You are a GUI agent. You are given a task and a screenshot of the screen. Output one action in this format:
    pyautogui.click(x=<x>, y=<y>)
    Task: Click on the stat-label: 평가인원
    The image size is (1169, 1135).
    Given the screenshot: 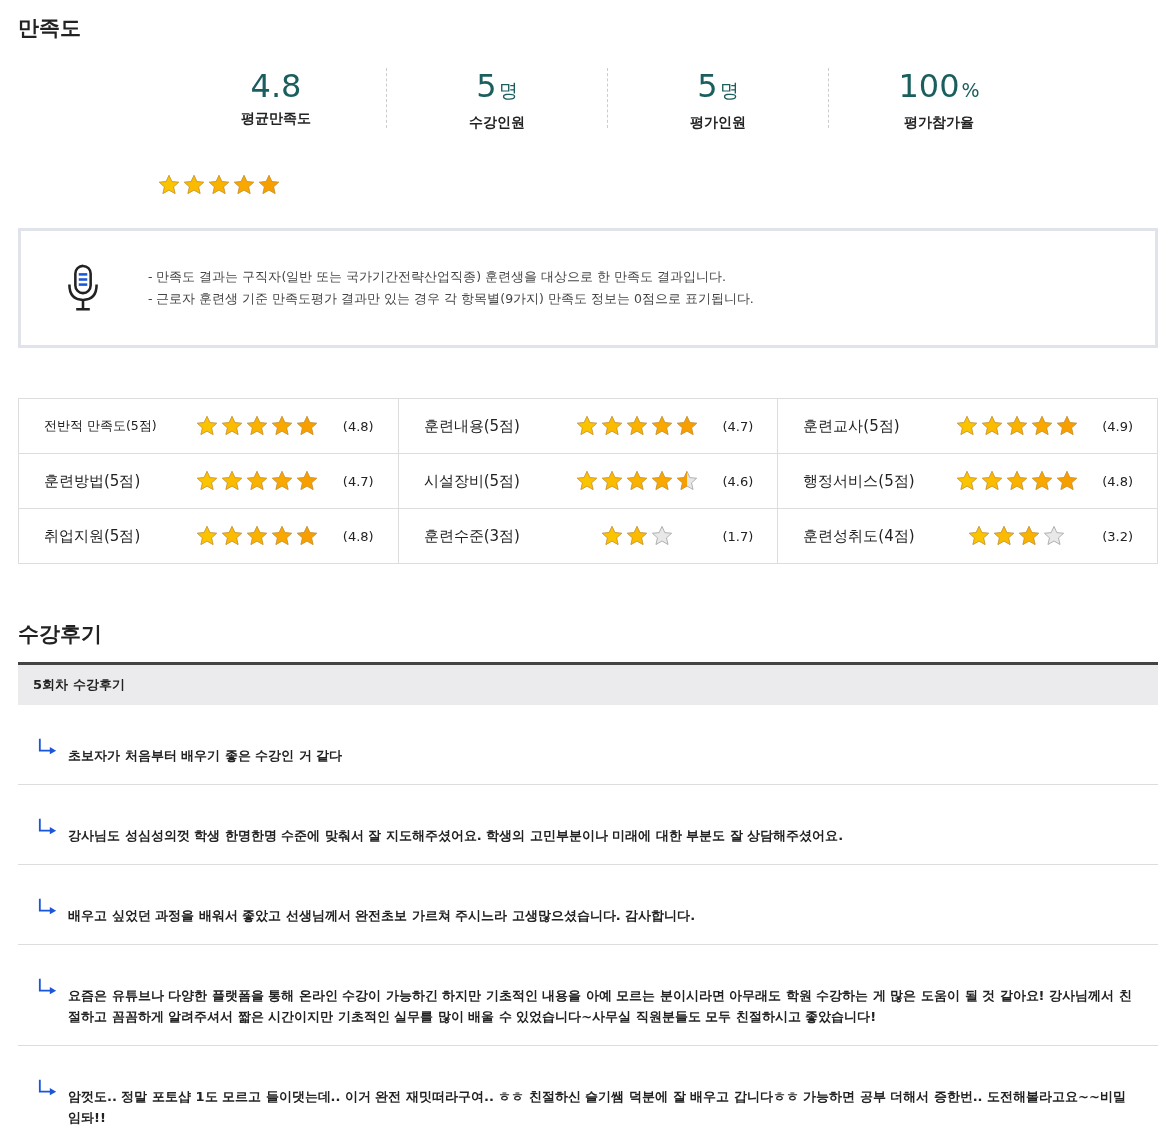 What is the action you would take?
    pyautogui.click(x=718, y=123)
    